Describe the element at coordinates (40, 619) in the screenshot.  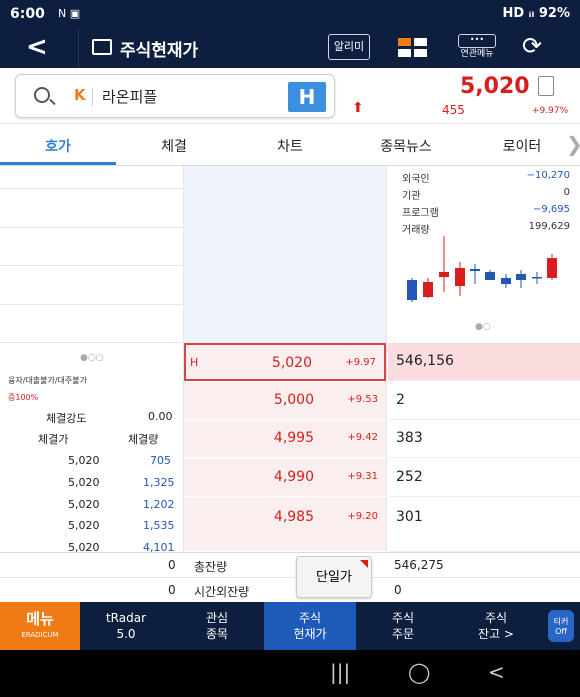
I see `main-menu-label: 메뉴` at that location.